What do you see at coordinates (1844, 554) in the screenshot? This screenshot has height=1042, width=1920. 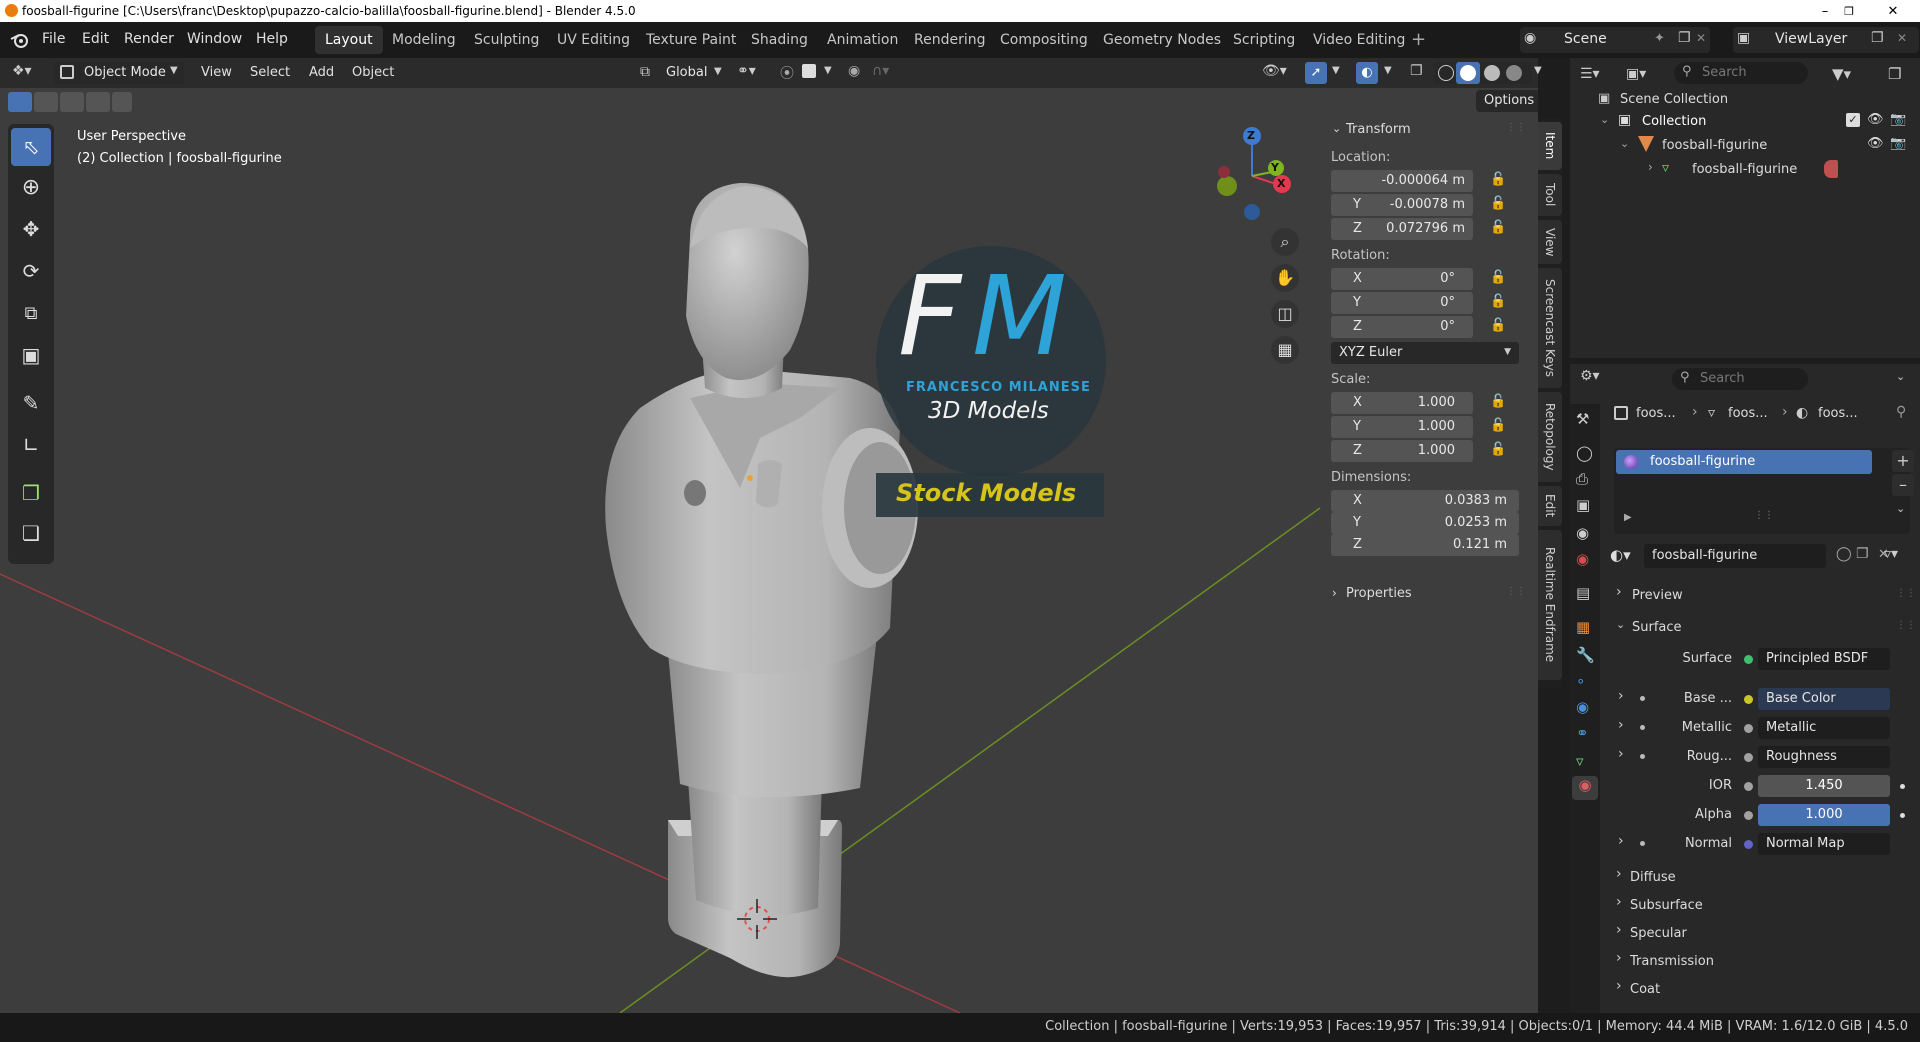 I see `fake-user-icon: ◯` at bounding box center [1844, 554].